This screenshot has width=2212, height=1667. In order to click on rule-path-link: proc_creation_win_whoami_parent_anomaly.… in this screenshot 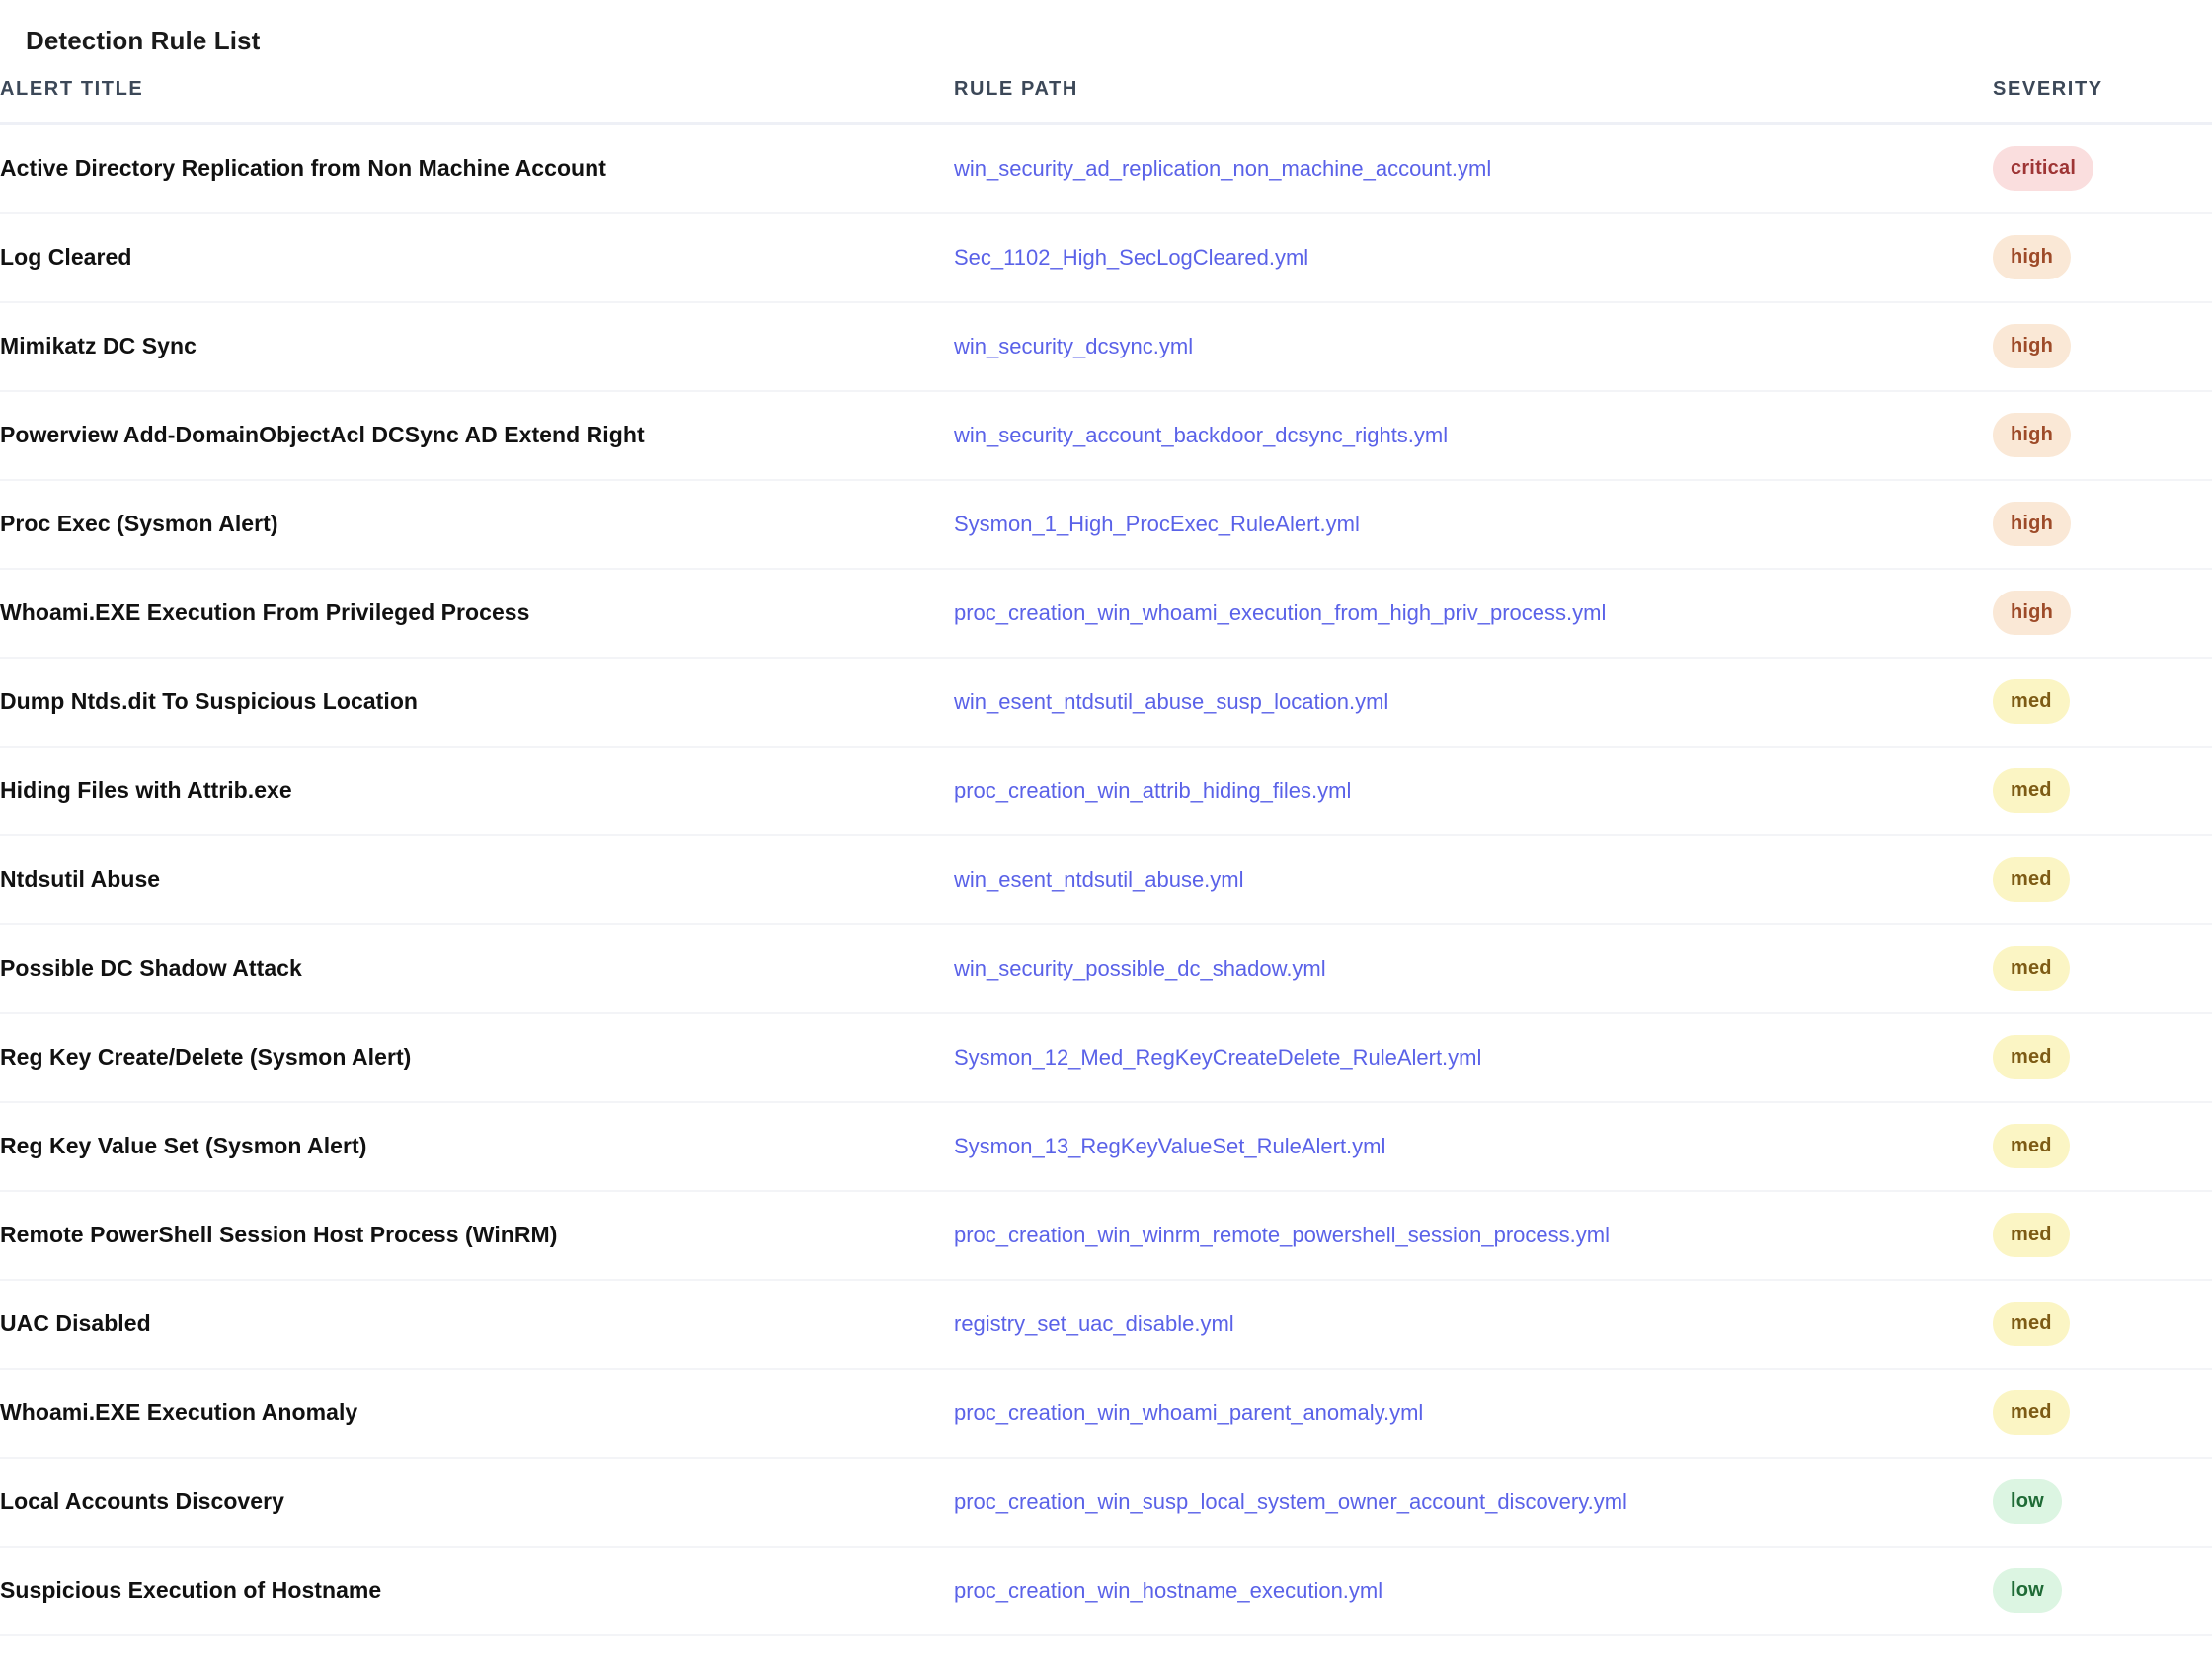, I will do `click(1189, 1413)`.